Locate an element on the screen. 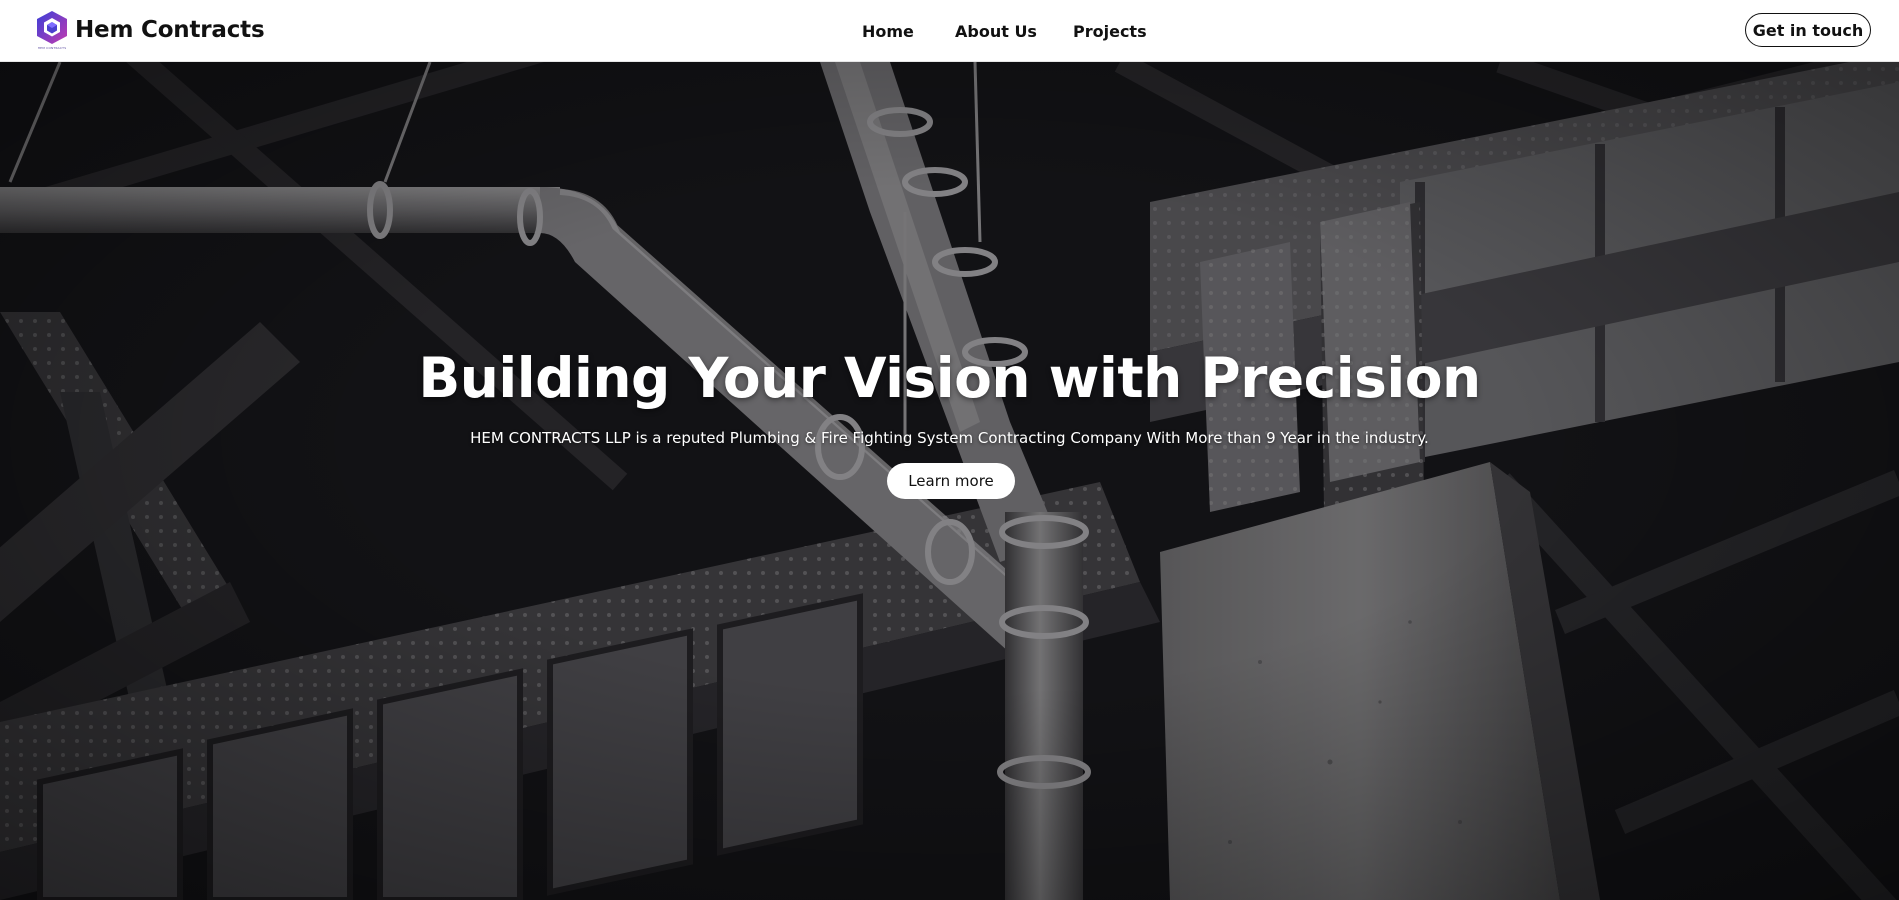 The image size is (1899, 900). main-nav: Home is located at coordinates (888, 31).